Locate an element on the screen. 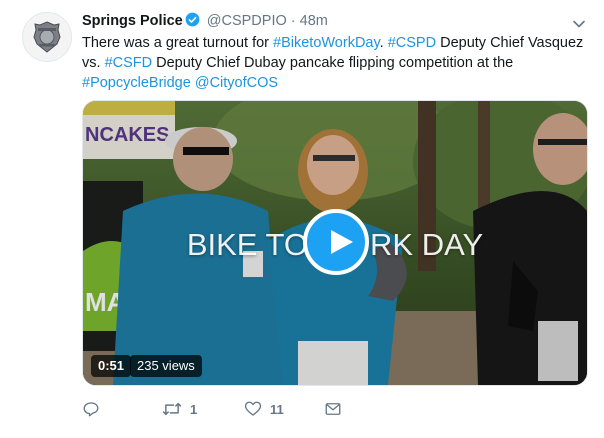  avatar is located at coordinates (47, 37).